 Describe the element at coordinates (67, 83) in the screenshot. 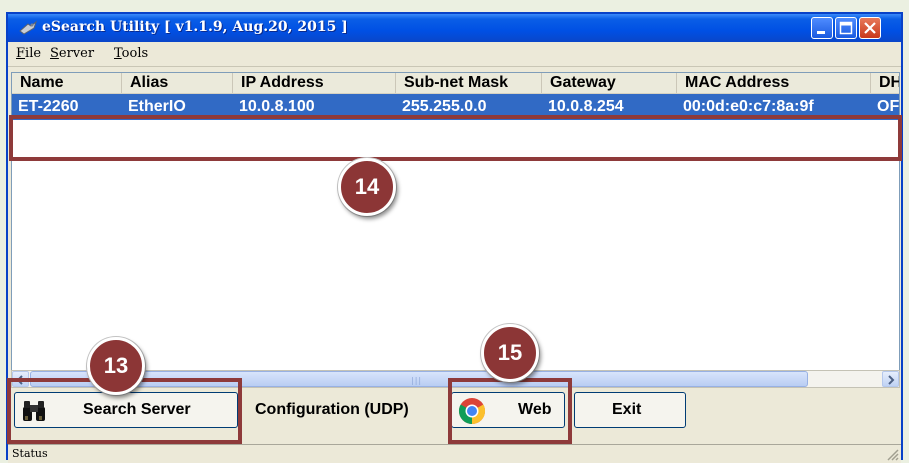

I see `column-header-name: Name` at that location.